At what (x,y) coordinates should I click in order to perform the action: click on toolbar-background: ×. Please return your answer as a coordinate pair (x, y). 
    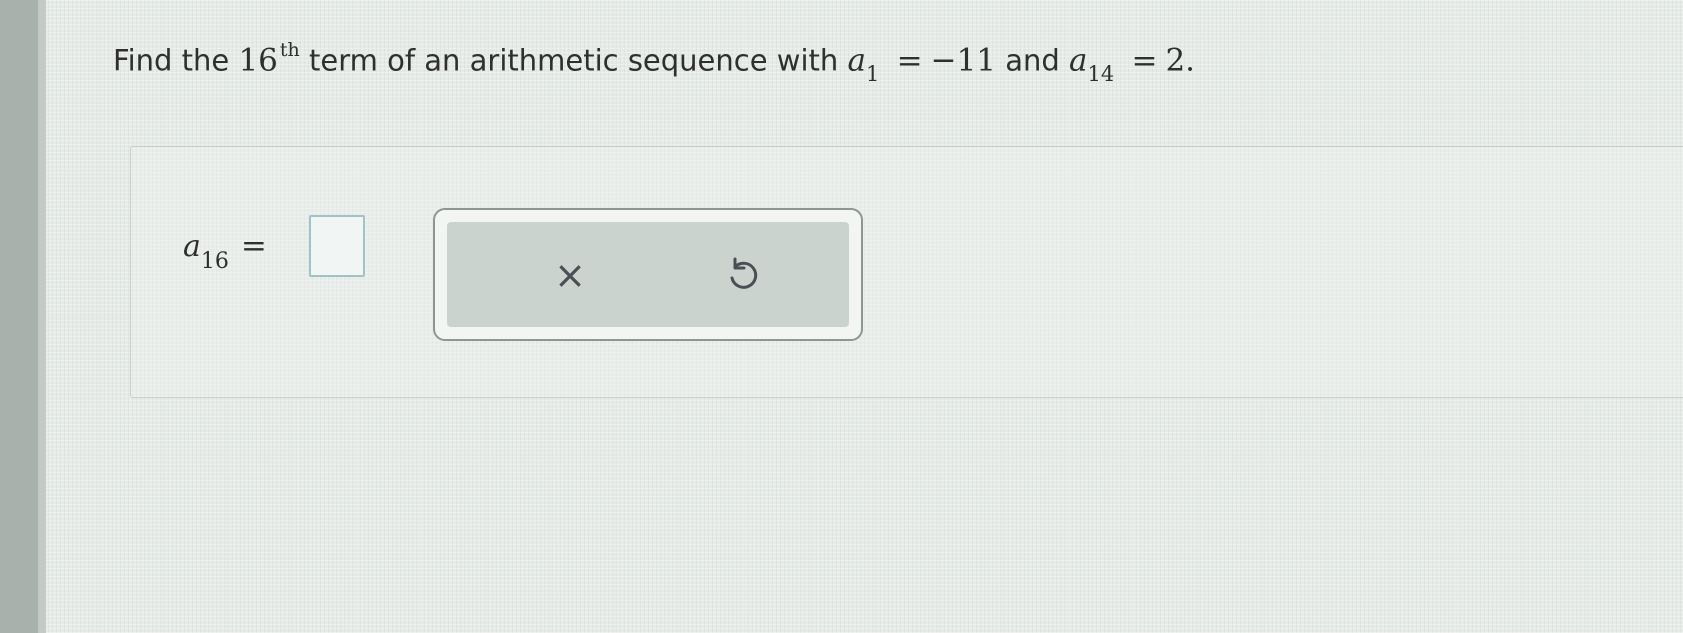
    Looking at the image, I should click on (648, 274).